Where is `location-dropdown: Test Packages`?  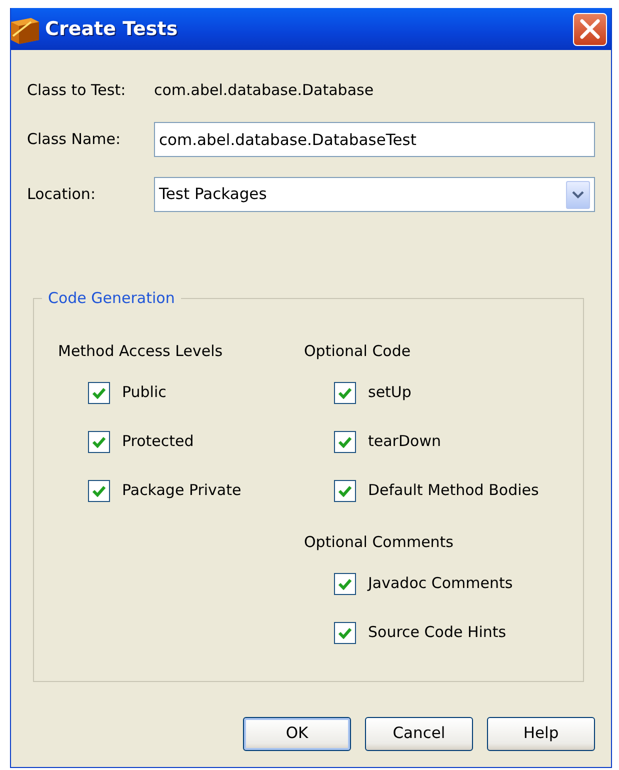
location-dropdown: Test Packages is located at coordinates (374, 194).